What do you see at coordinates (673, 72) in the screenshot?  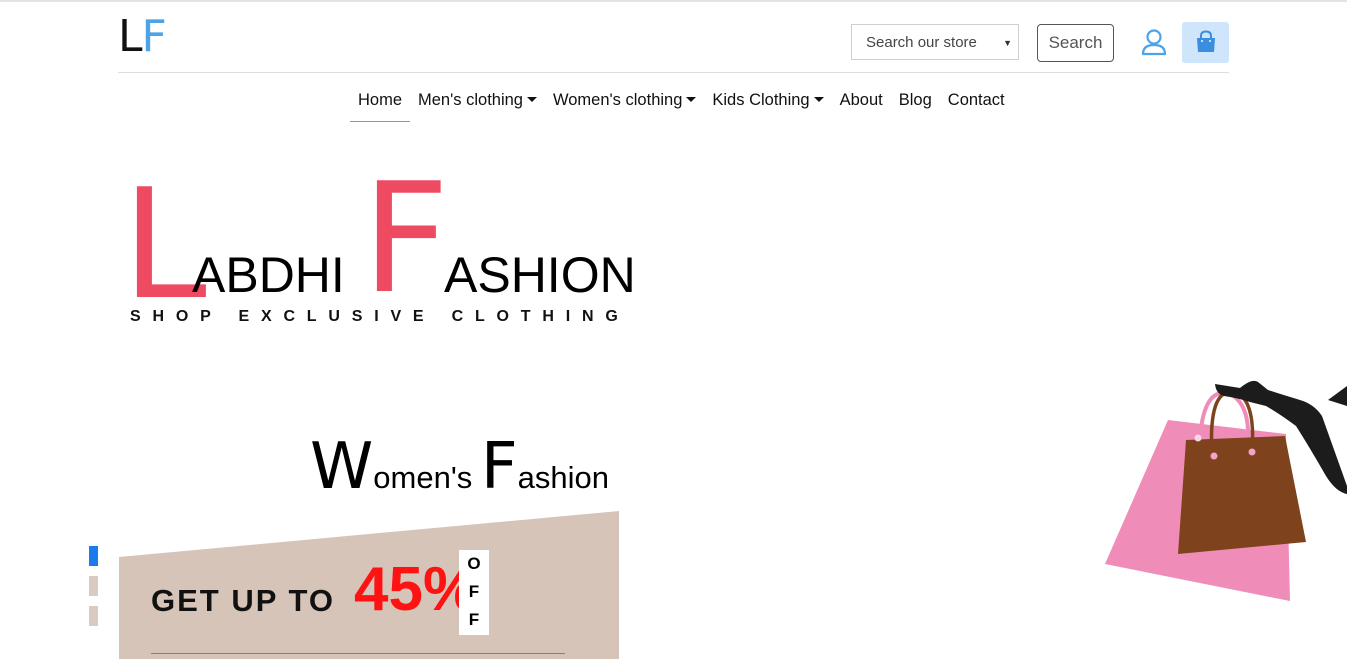 I see `header-divider` at bounding box center [673, 72].